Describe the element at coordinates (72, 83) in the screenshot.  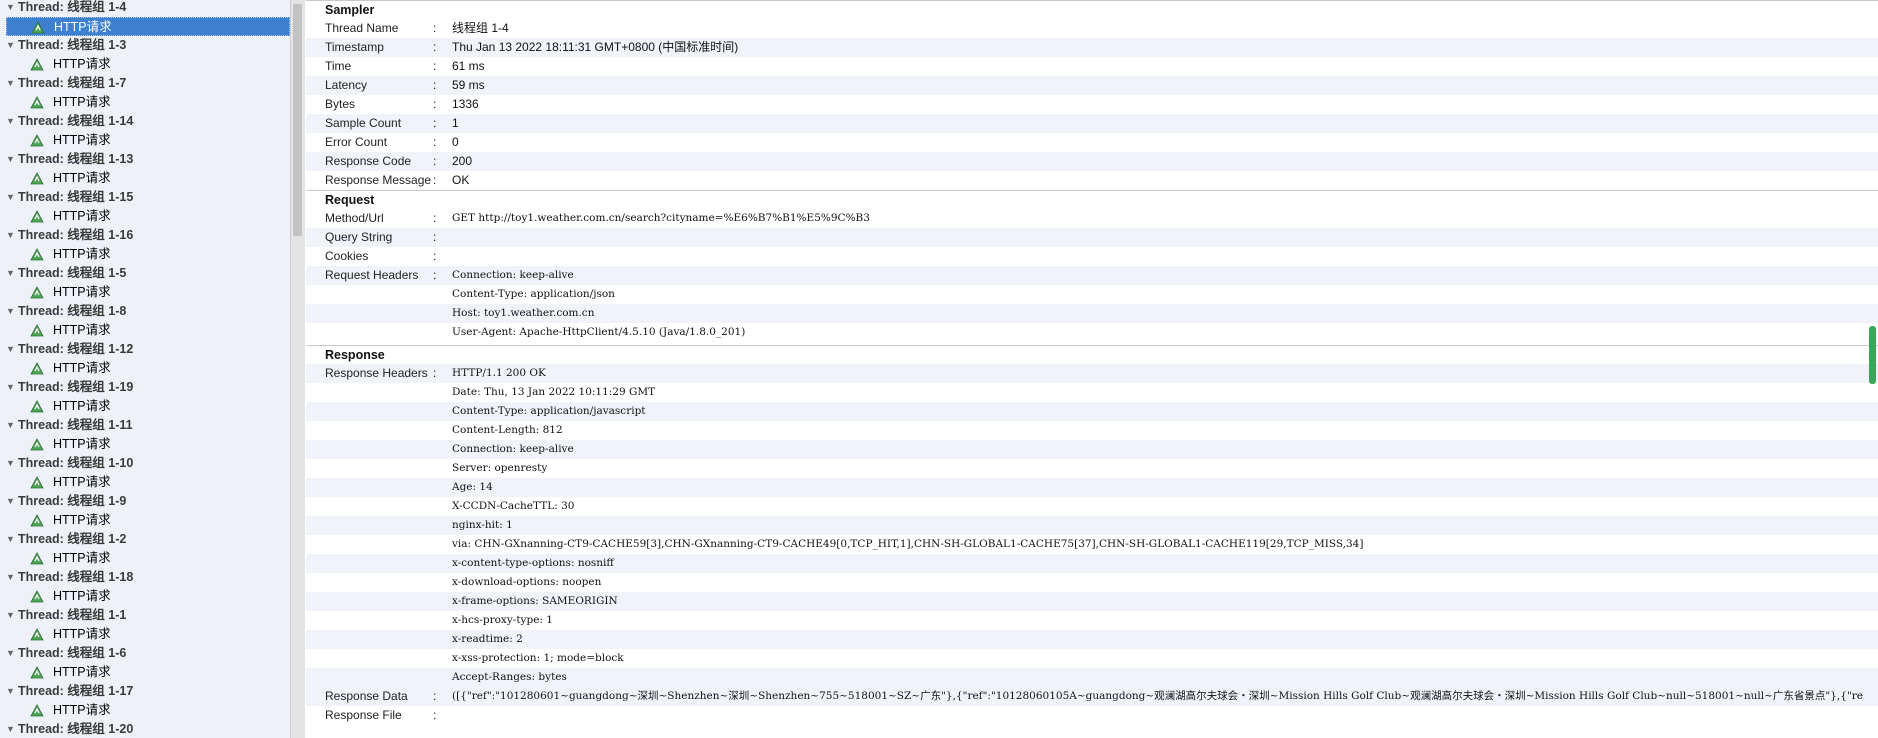
I see `thread-label: Thread: 线程组 1-7` at that location.